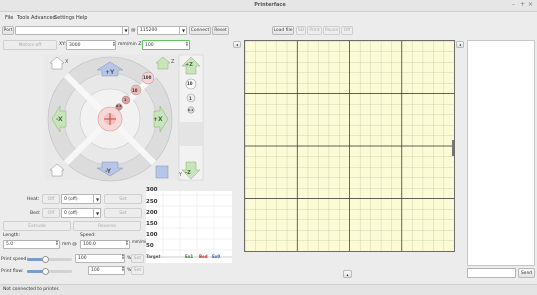 This screenshot has height=295, width=537. I want to click on temp-tick-100: 100, so click(152, 235).